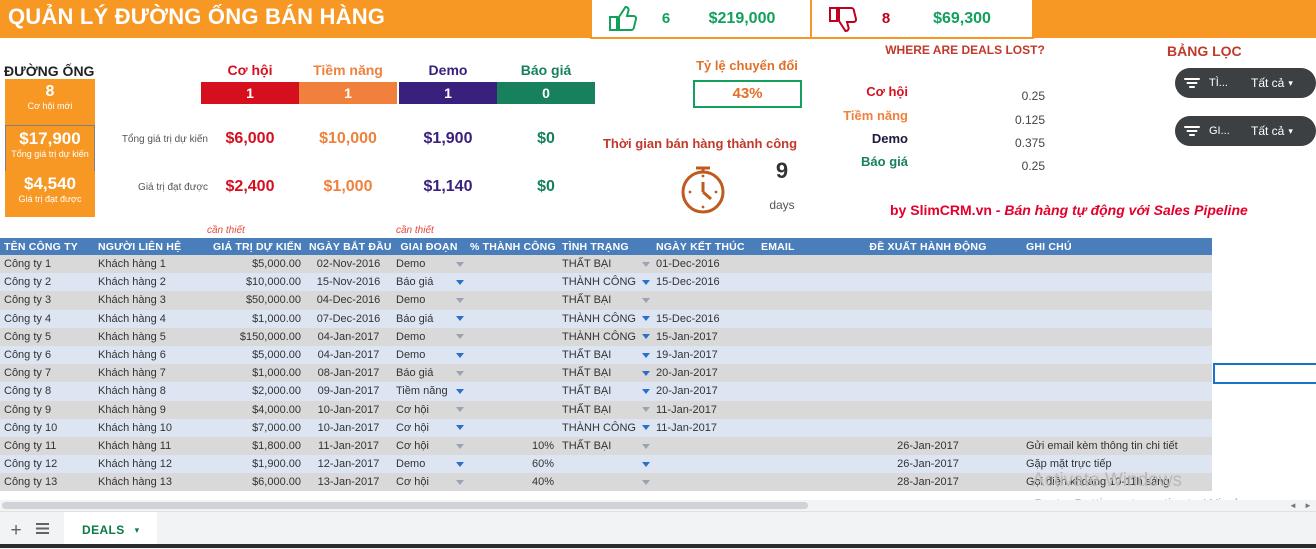 This screenshot has width=1316, height=549. I want to click on deal-company: Công ty 6, so click(47, 355).